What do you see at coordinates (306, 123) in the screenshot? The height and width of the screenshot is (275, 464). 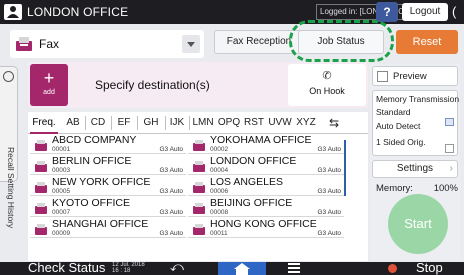 I see `tab-xyz: XYZ` at bounding box center [306, 123].